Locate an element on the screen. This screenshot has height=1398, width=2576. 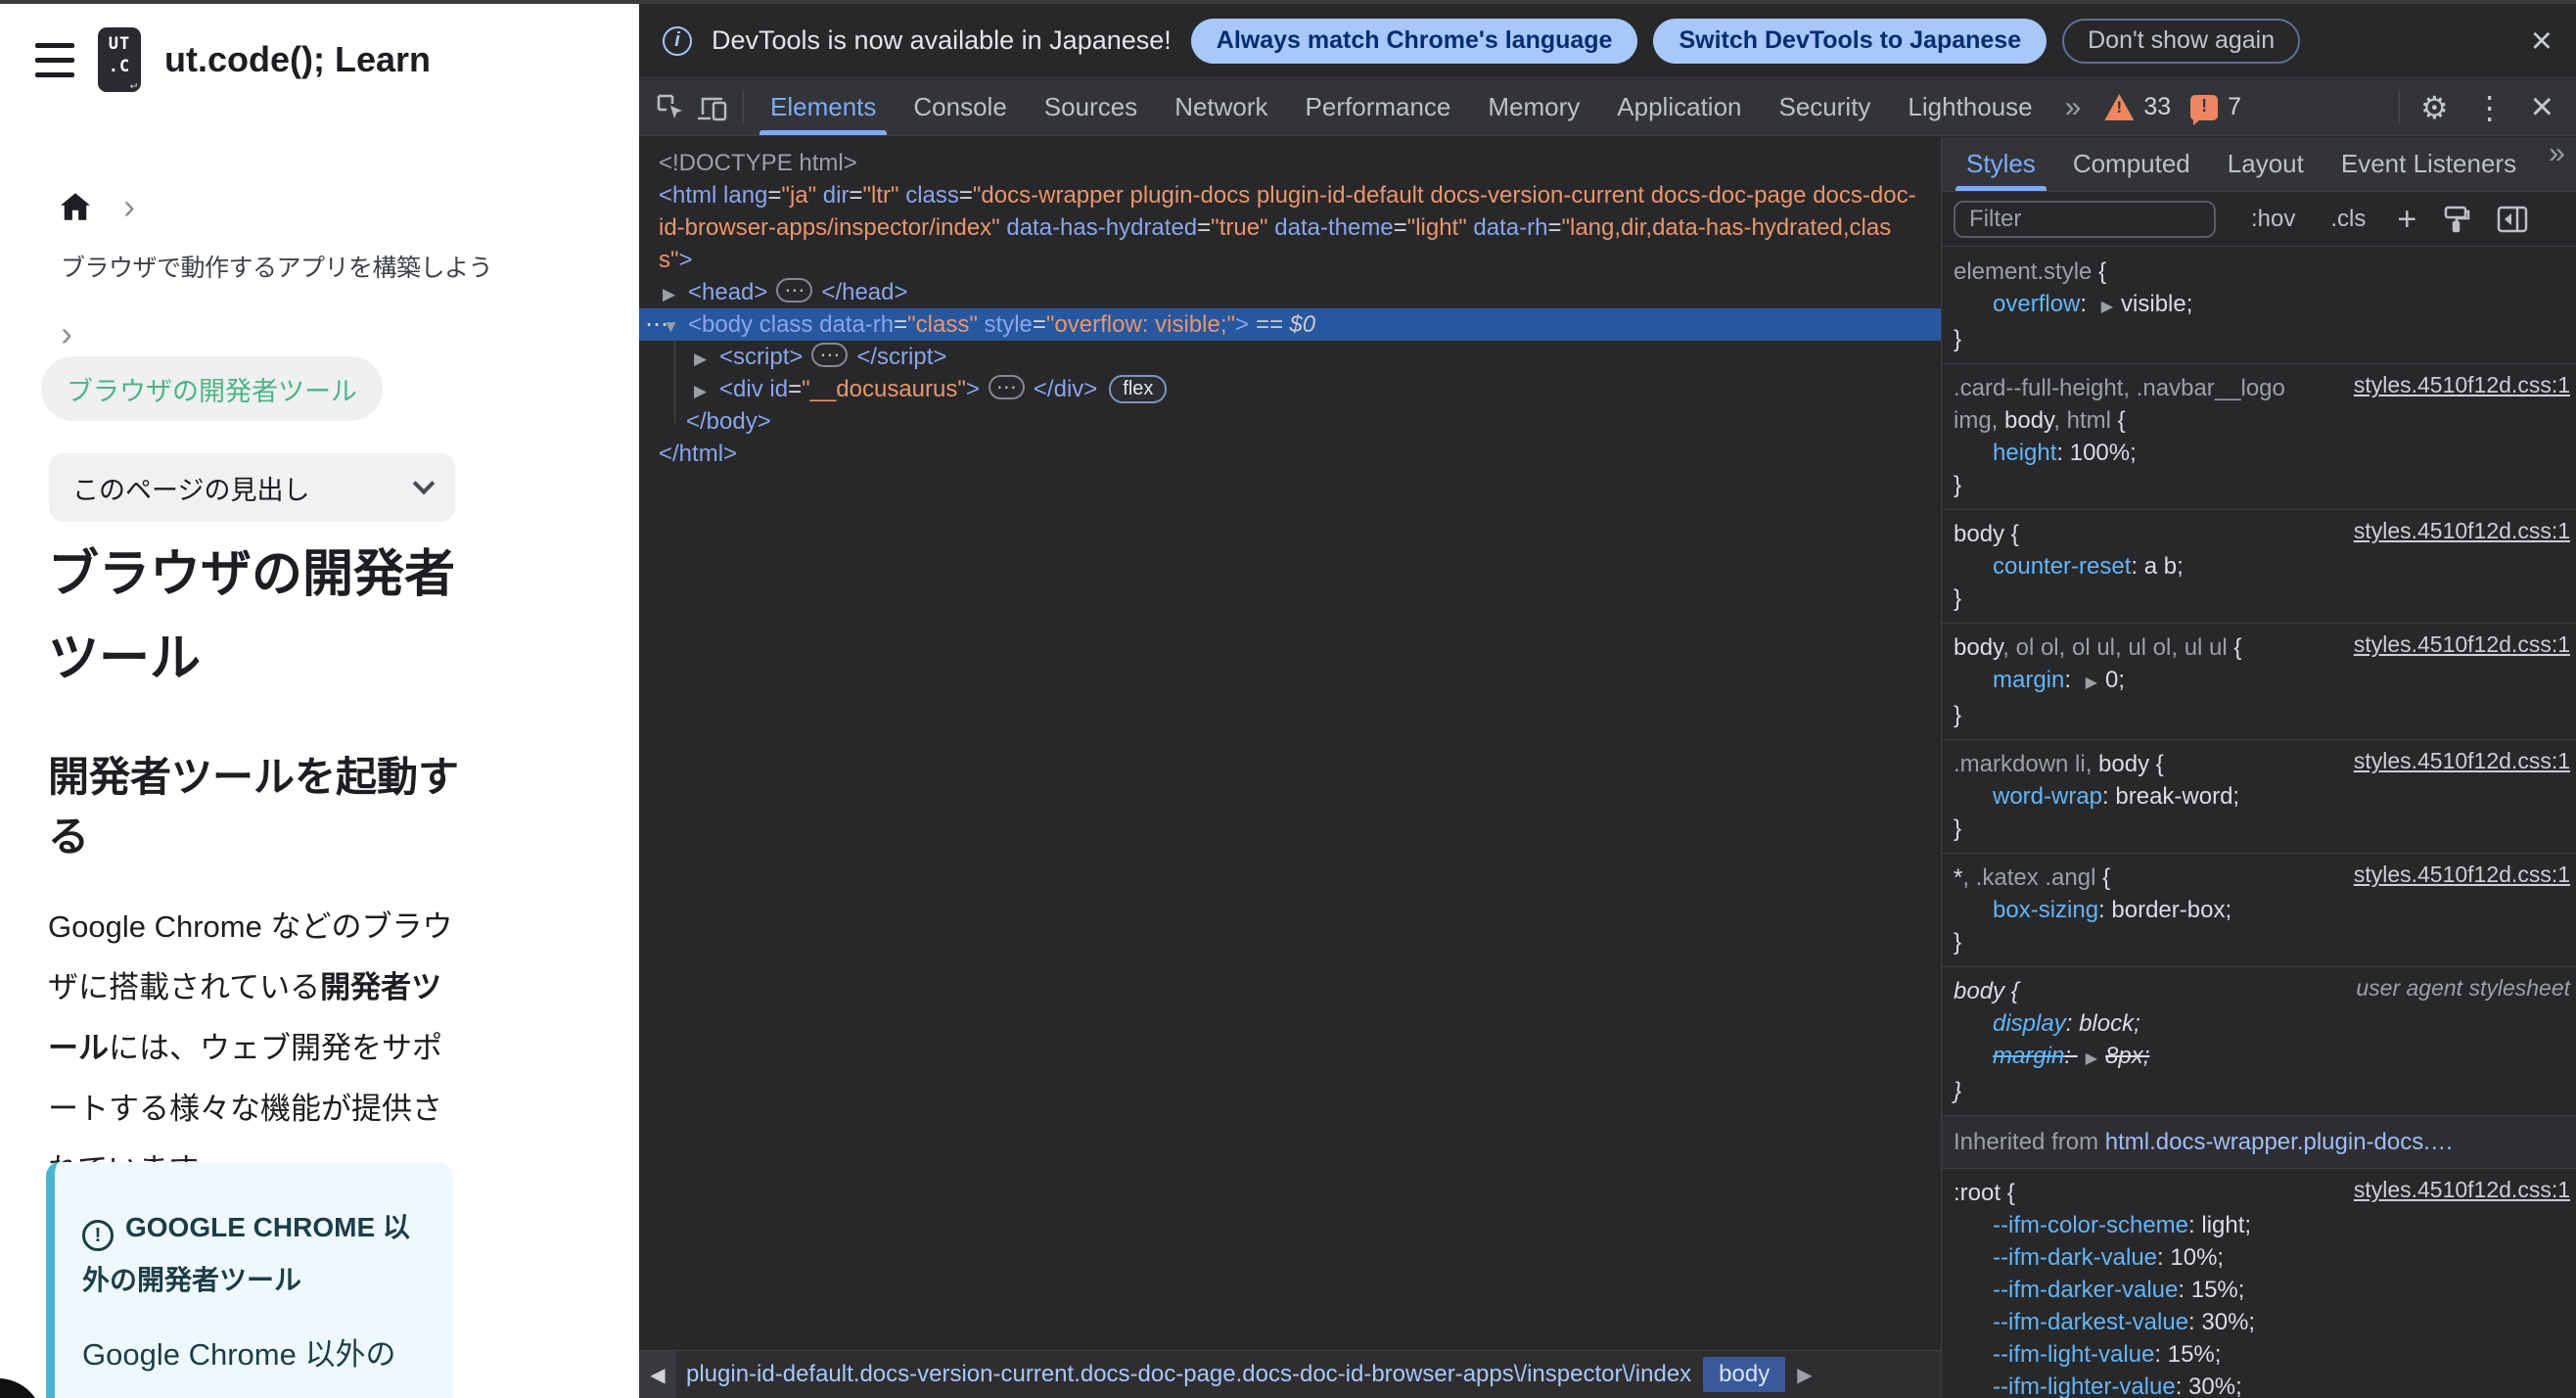
crumb-scroll-right-icon: ▶ is located at coordinates (1805, 1375).